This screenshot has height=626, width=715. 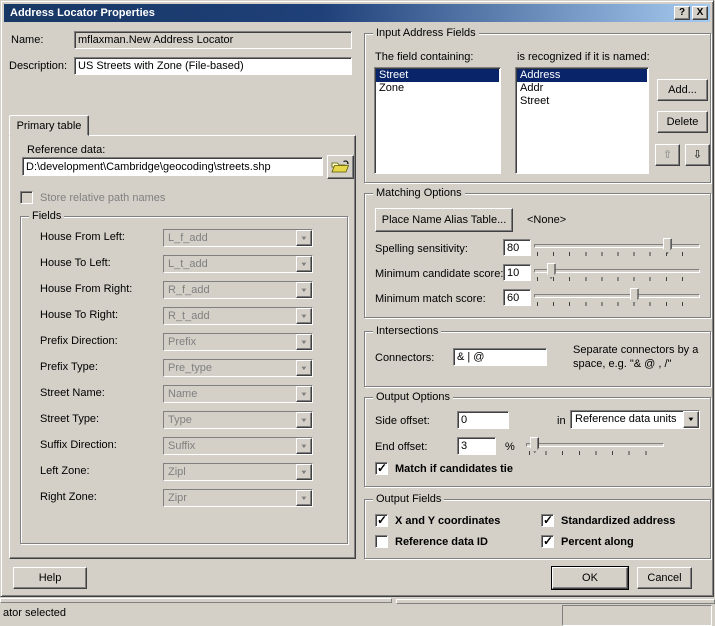 I want to click on house-to-right-combo: R_t_add ▼, so click(x=238, y=316).